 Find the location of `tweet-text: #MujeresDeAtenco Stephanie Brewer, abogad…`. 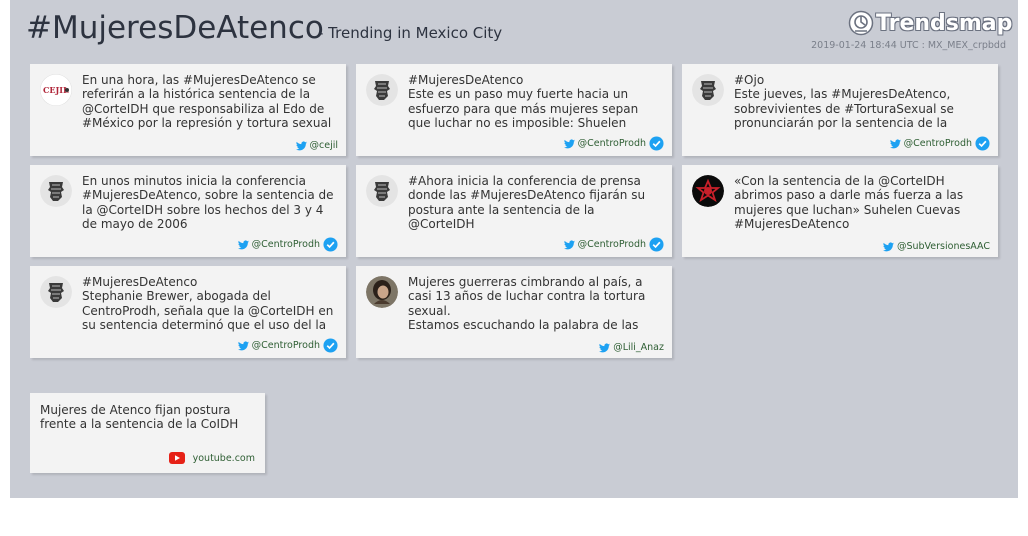

tweet-text: #MujeresDeAtenco Stephanie Brewer, abogad… is located at coordinates (208, 303).